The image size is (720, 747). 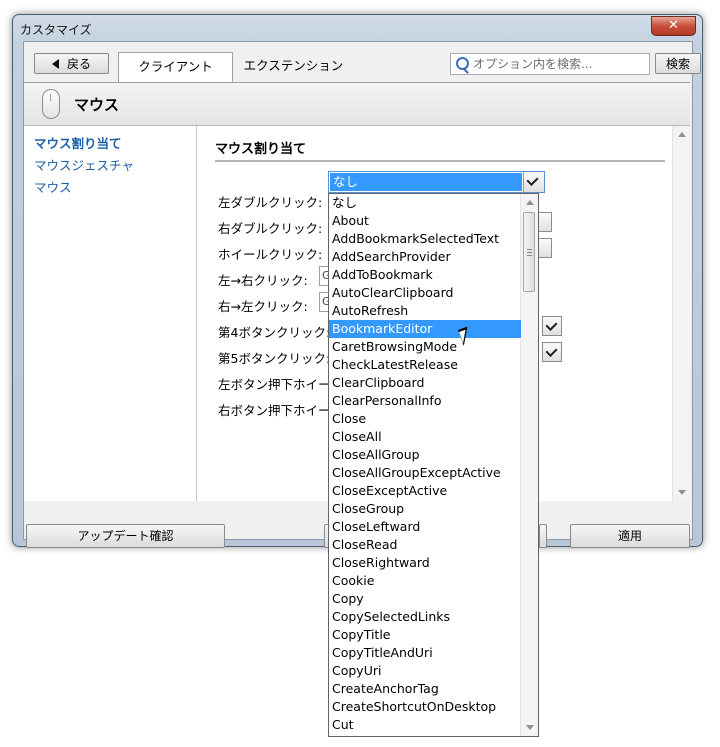 I want to click on sidebar-item-mouse-assign: マウス割り当て, so click(x=78, y=142).